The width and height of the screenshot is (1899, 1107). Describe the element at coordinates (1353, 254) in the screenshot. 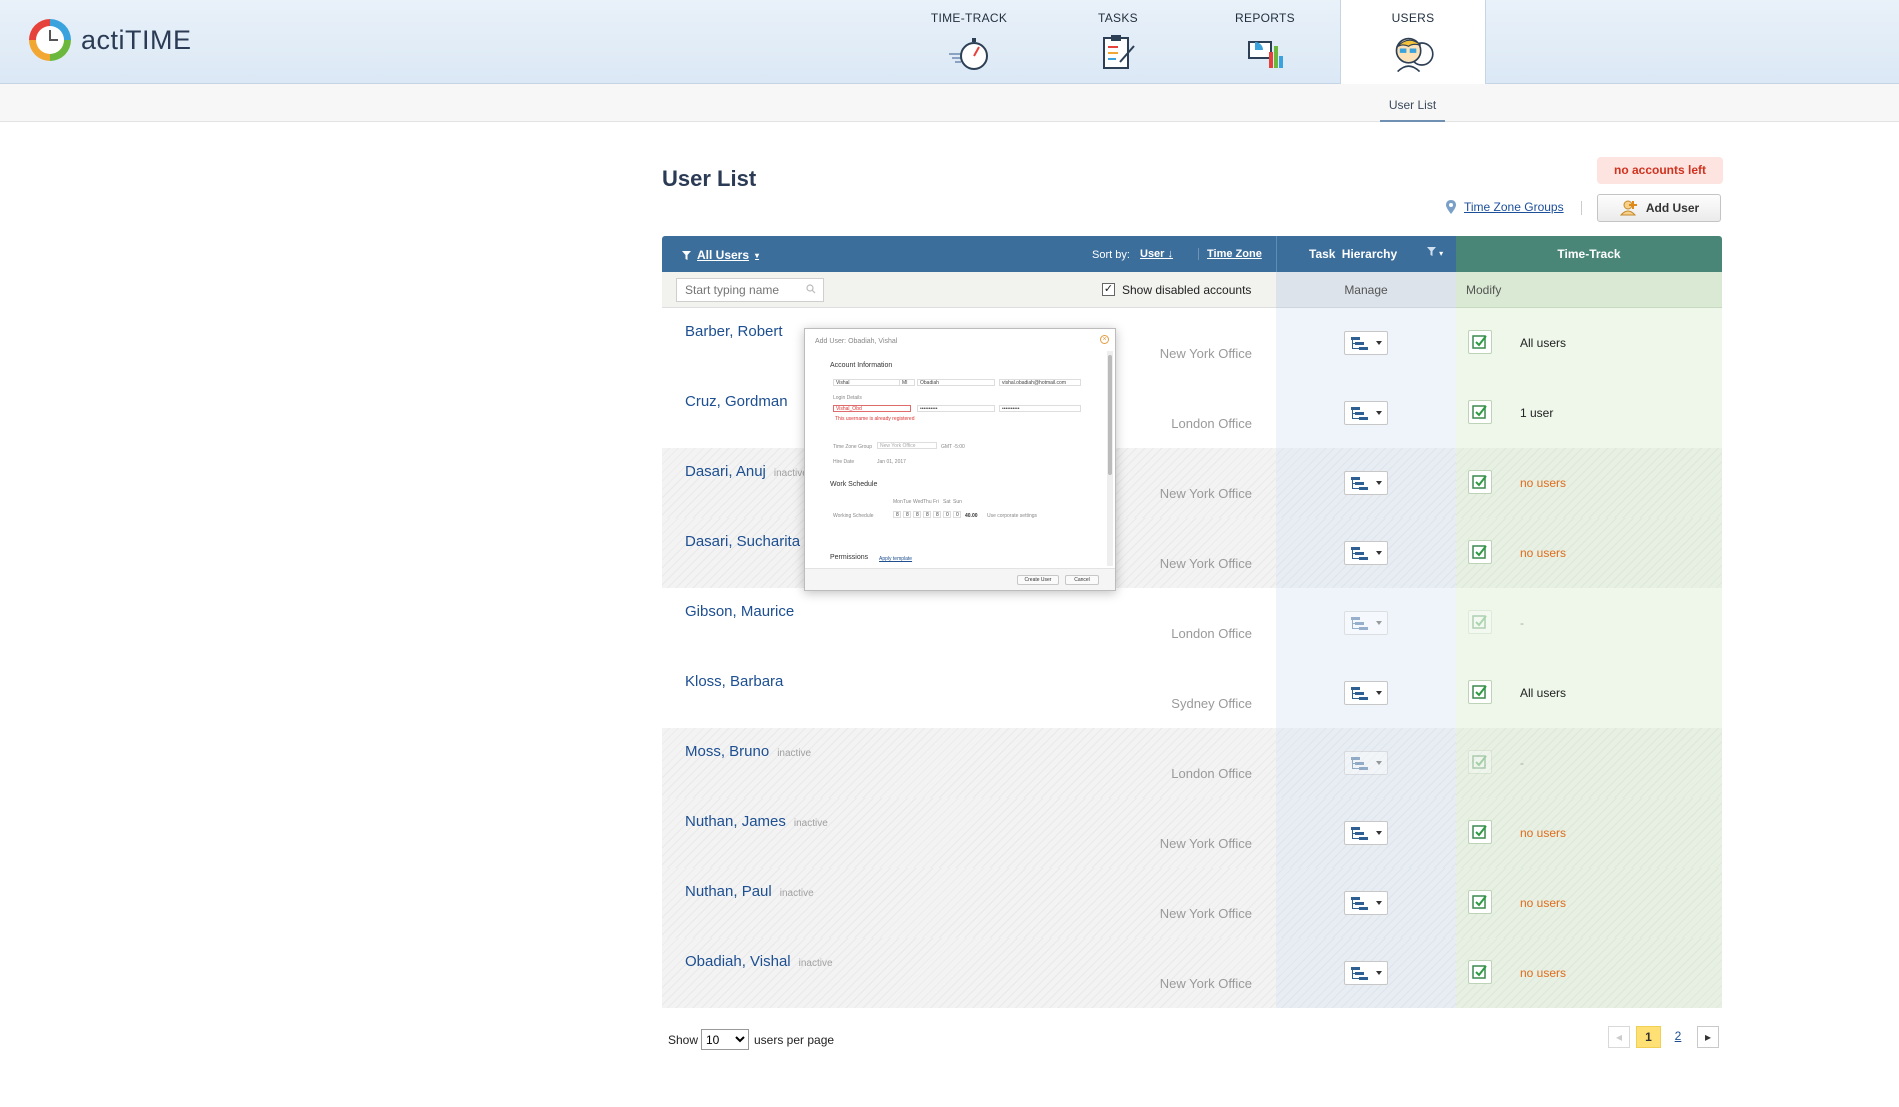

I see `task-hierarchy-label: Task Hierarchy` at that location.